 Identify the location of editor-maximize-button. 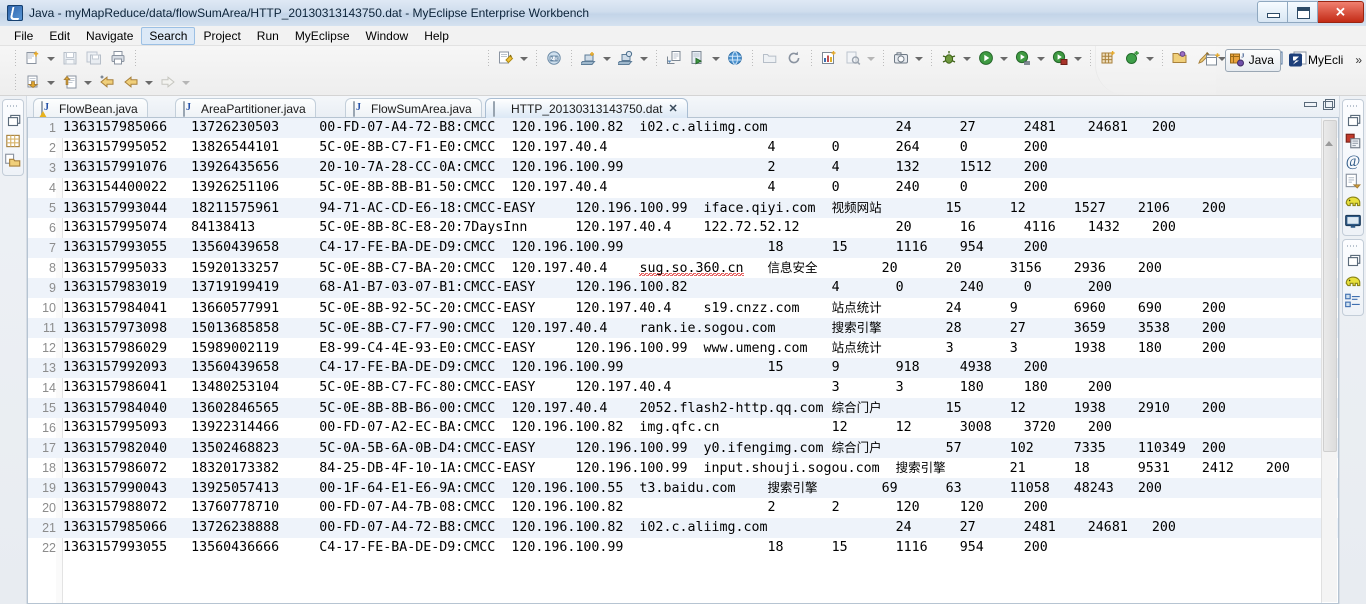
(1329, 104).